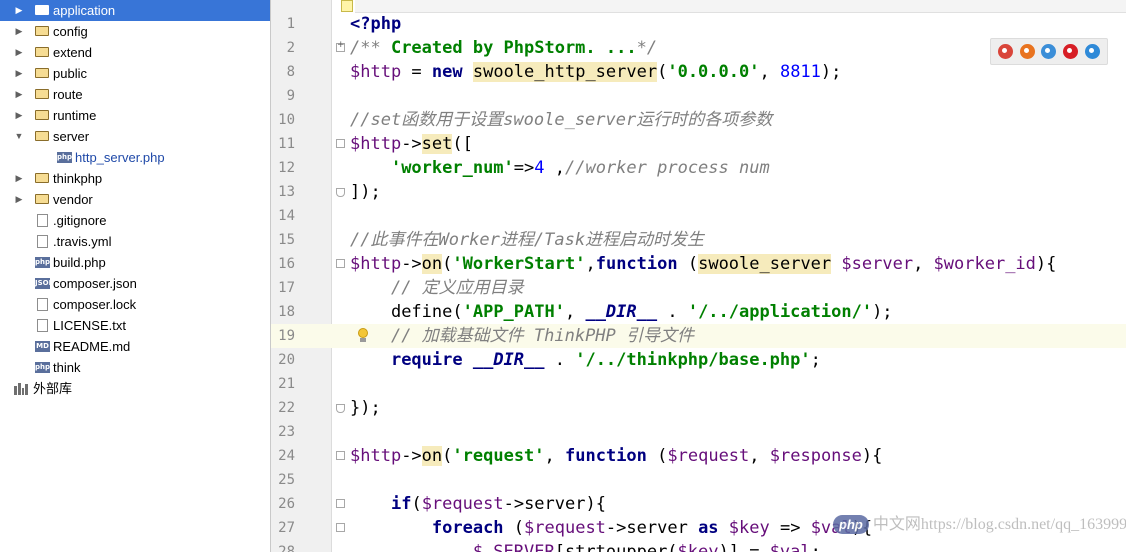 Image resolution: width=1126 pixels, height=552 pixels. Describe the element at coordinates (1093, 51) in the screenshot. I see `ie-icon` at that location.